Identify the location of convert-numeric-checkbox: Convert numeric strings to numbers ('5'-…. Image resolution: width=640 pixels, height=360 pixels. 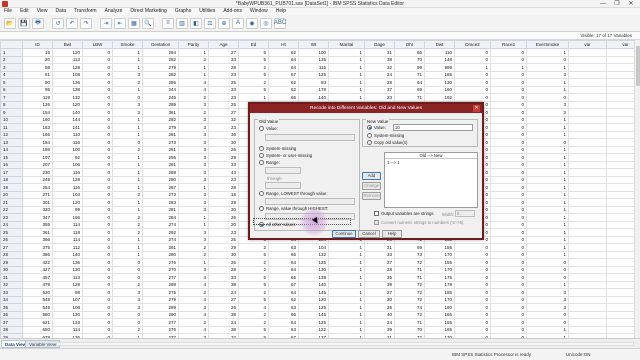
(418, 222).